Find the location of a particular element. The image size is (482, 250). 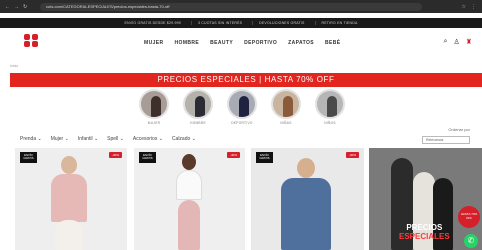

category-item-ninos: NIÑOS is located at coordinates (330, 107).